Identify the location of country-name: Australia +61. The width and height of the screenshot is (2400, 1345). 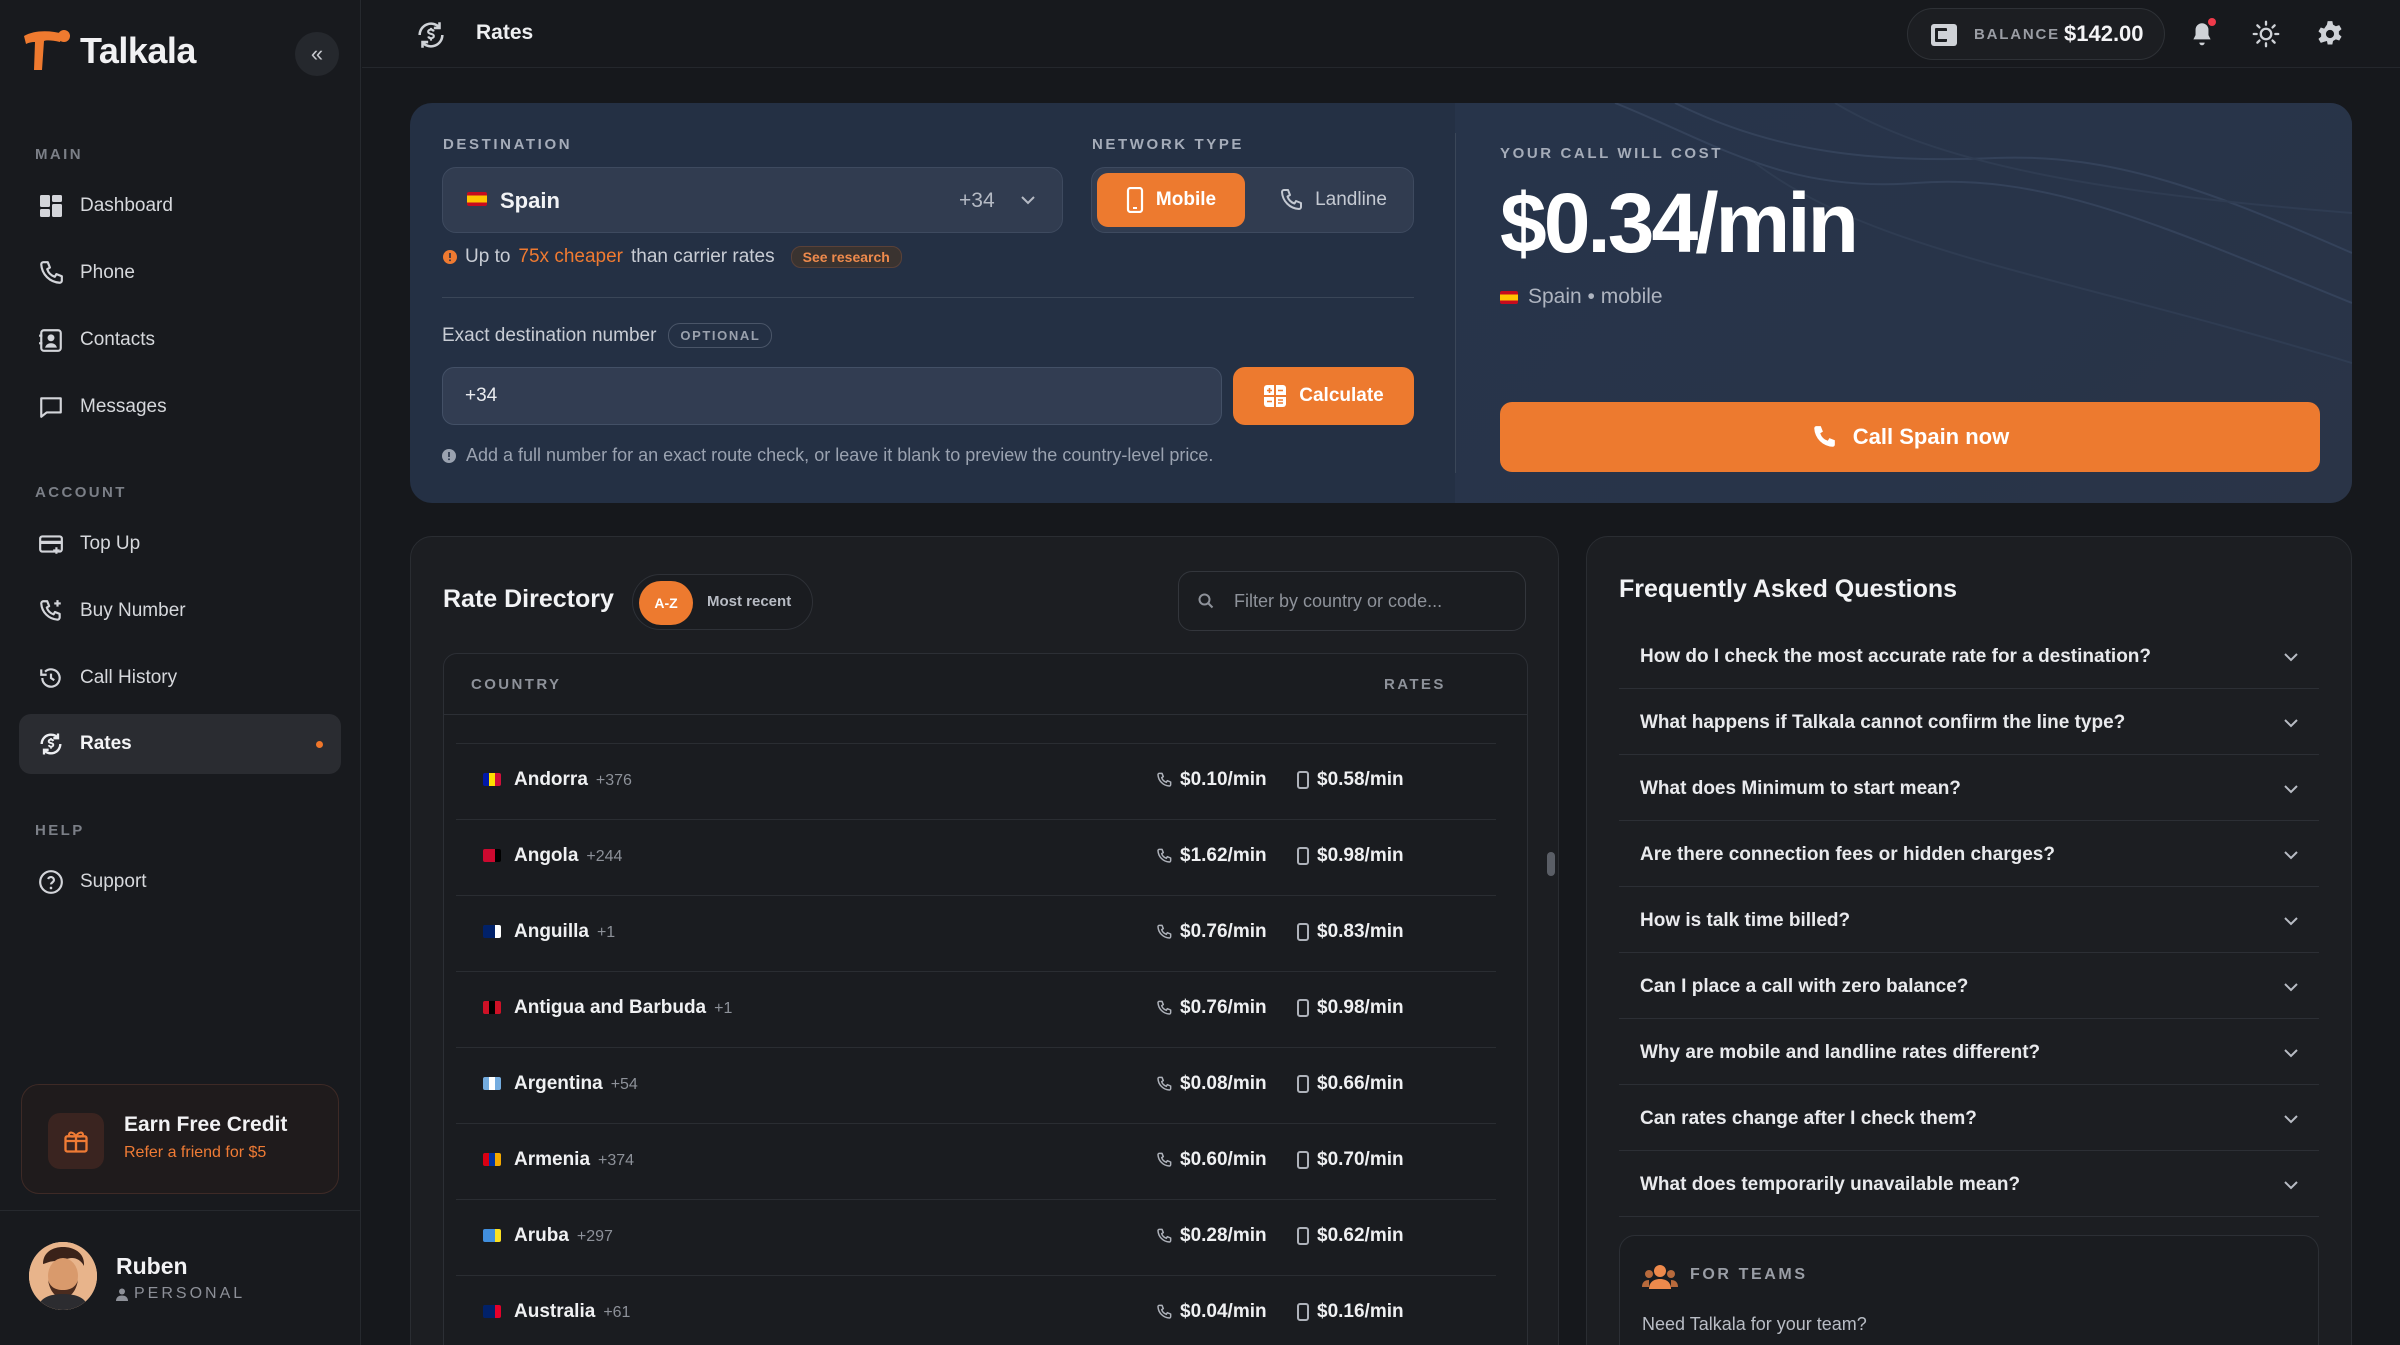
(572, 1311).